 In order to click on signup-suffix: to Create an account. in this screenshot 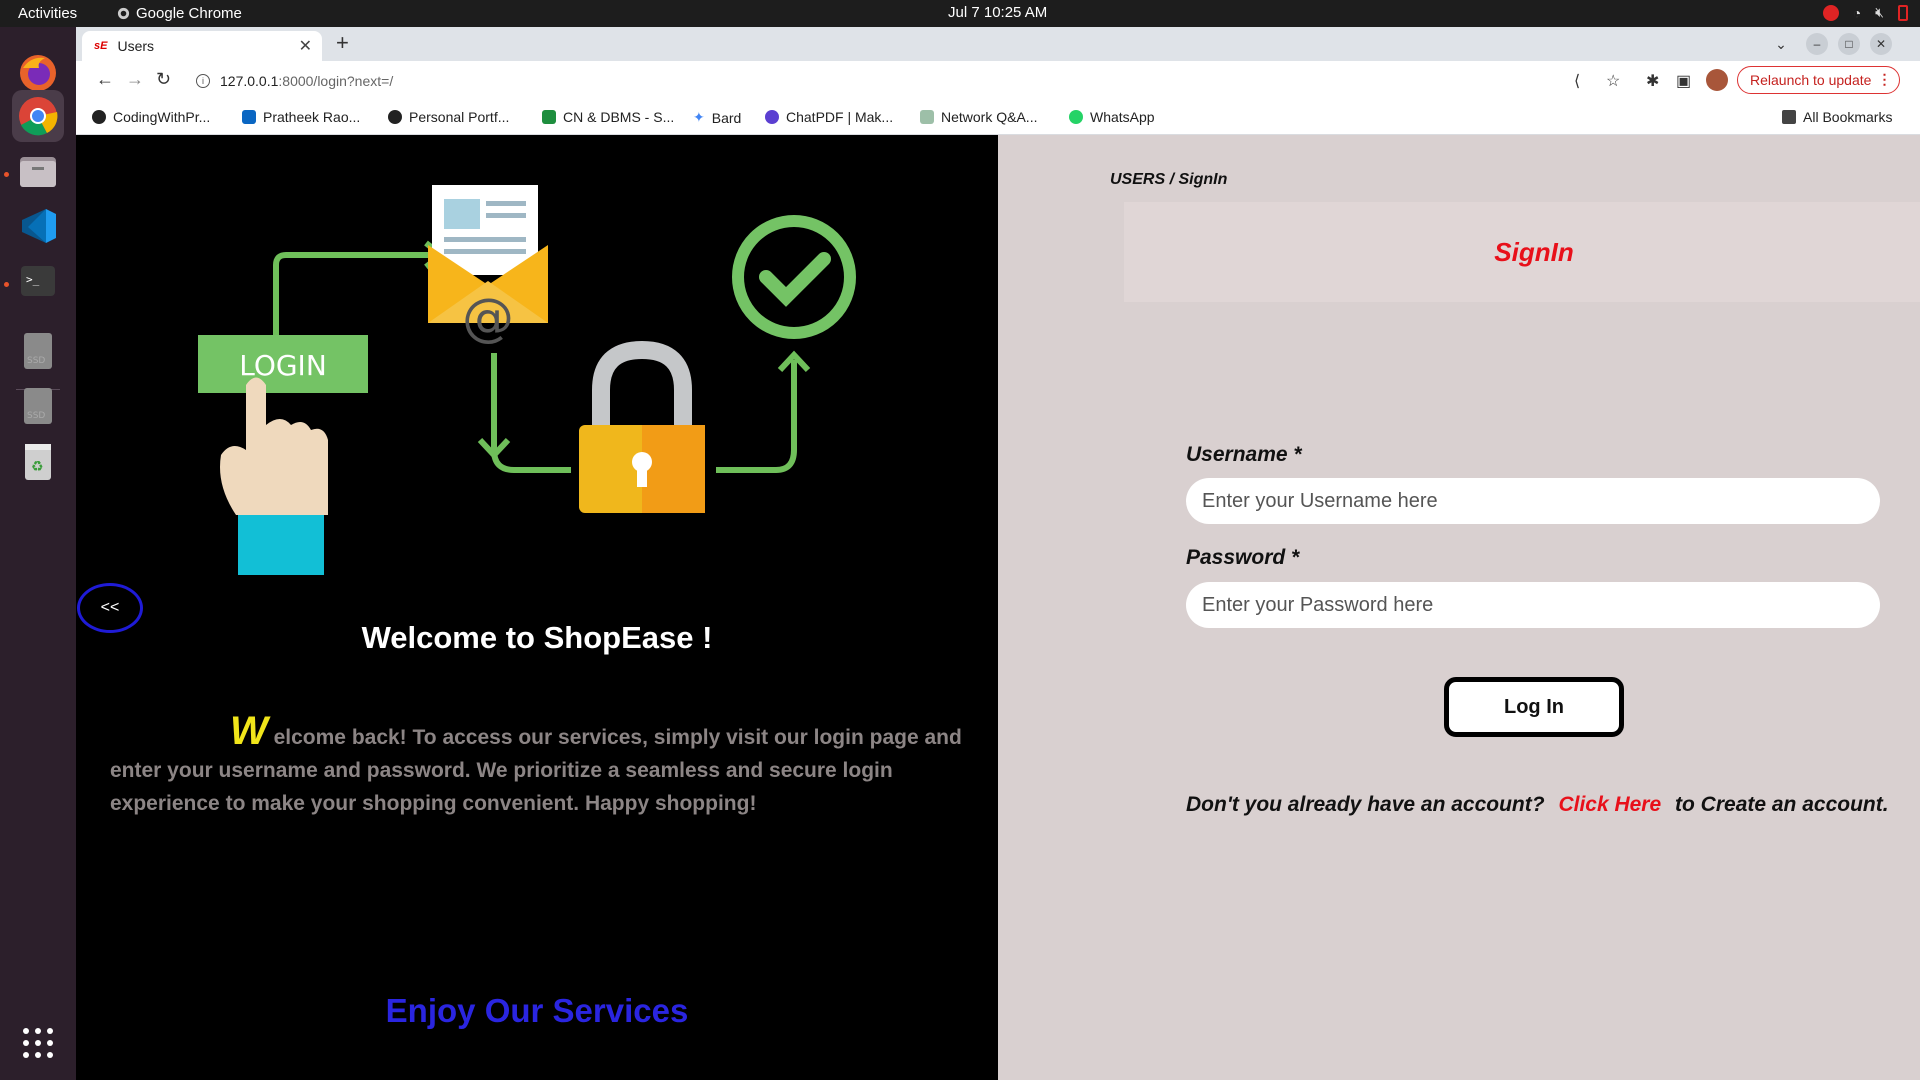, I will do `click(1782, 804)`.